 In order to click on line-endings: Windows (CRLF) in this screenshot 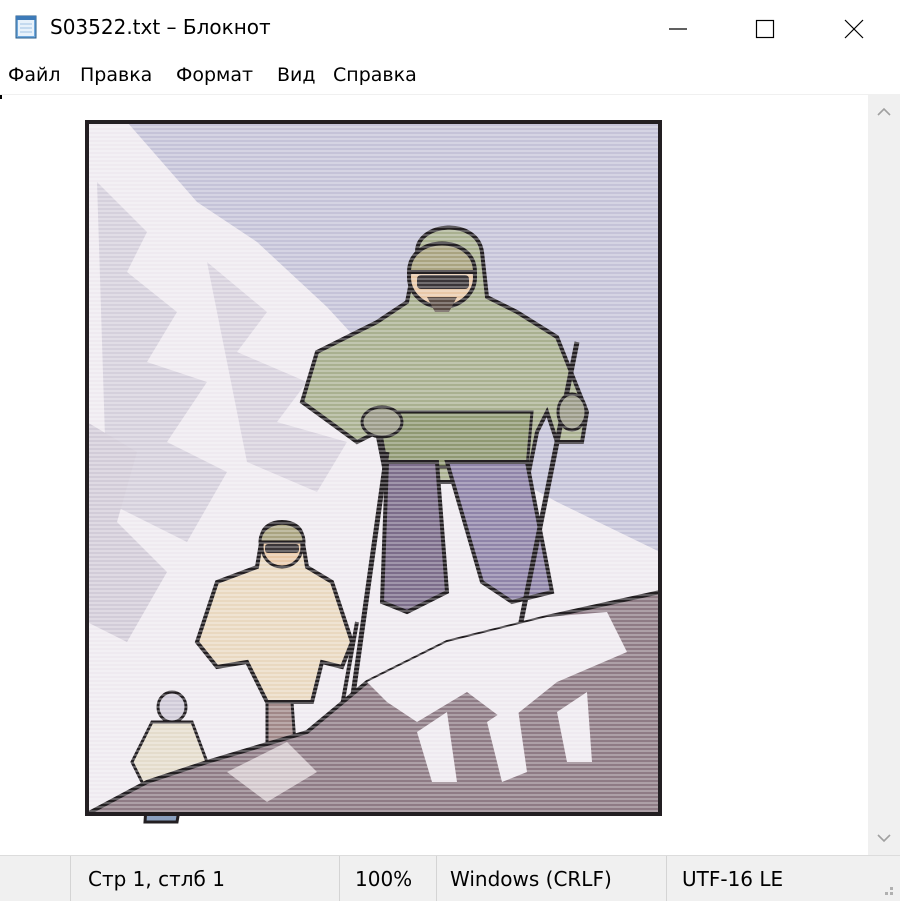, I will do `click(531, 878)`.